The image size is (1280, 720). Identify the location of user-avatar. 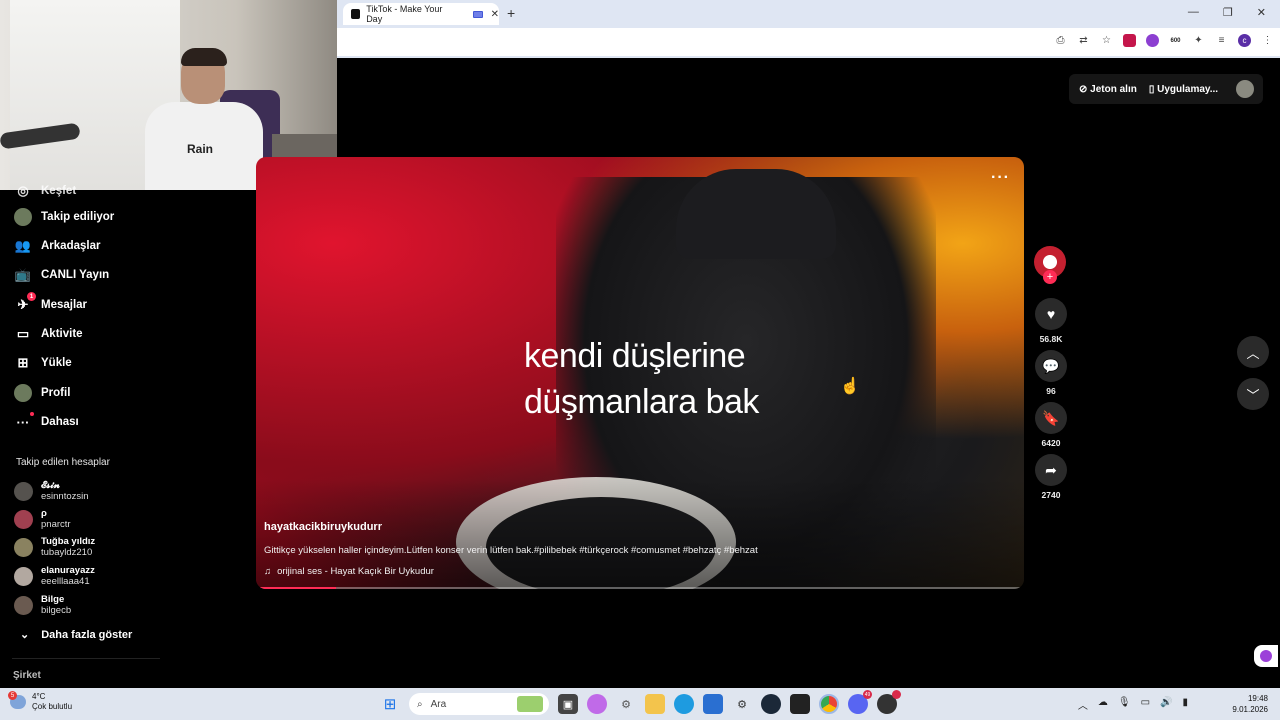
(1245, 89).